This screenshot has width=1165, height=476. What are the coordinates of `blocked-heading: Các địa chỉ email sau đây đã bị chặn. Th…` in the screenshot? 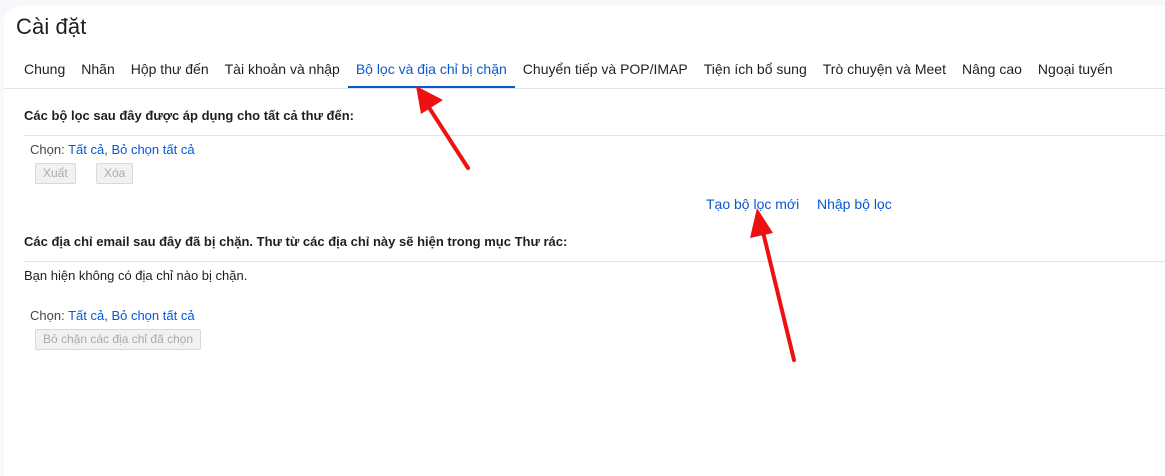 It's located at (296, 241).